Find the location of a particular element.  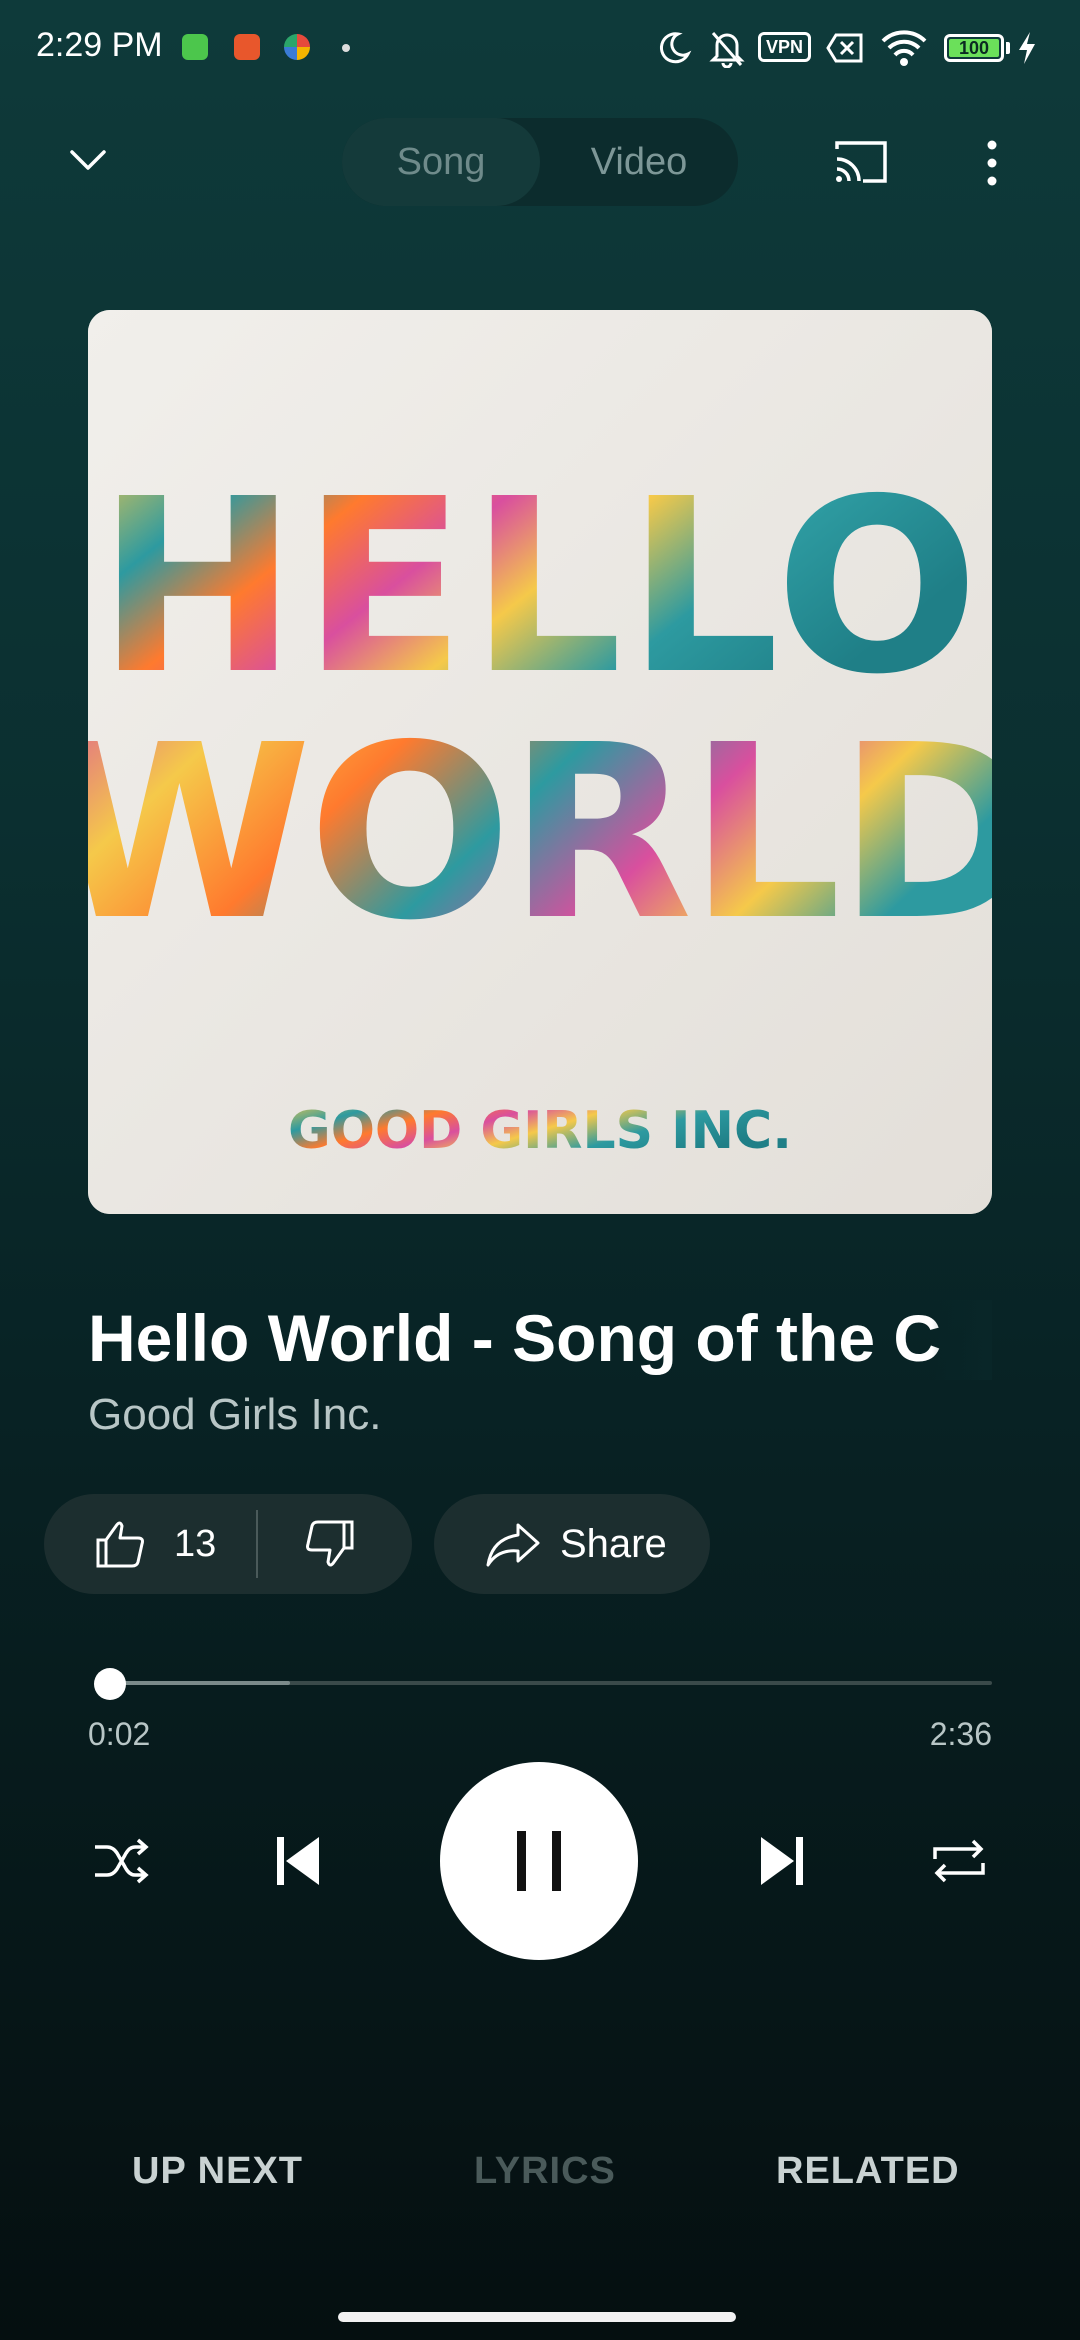

next-button is located at coordinates (783, 1861).